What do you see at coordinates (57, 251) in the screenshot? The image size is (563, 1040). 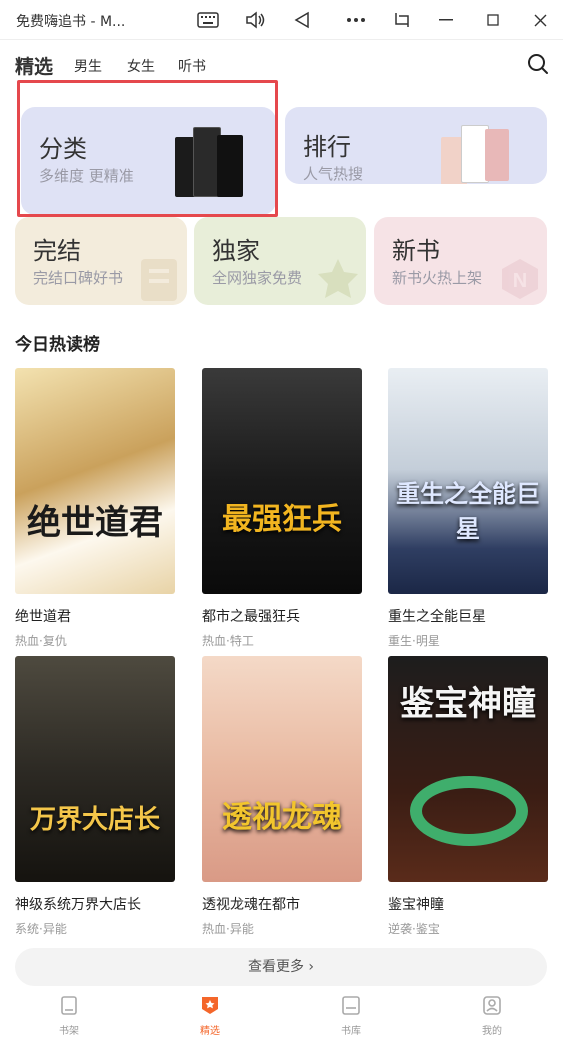 I see `card-title: 完结` at bounding box center [57, 251].